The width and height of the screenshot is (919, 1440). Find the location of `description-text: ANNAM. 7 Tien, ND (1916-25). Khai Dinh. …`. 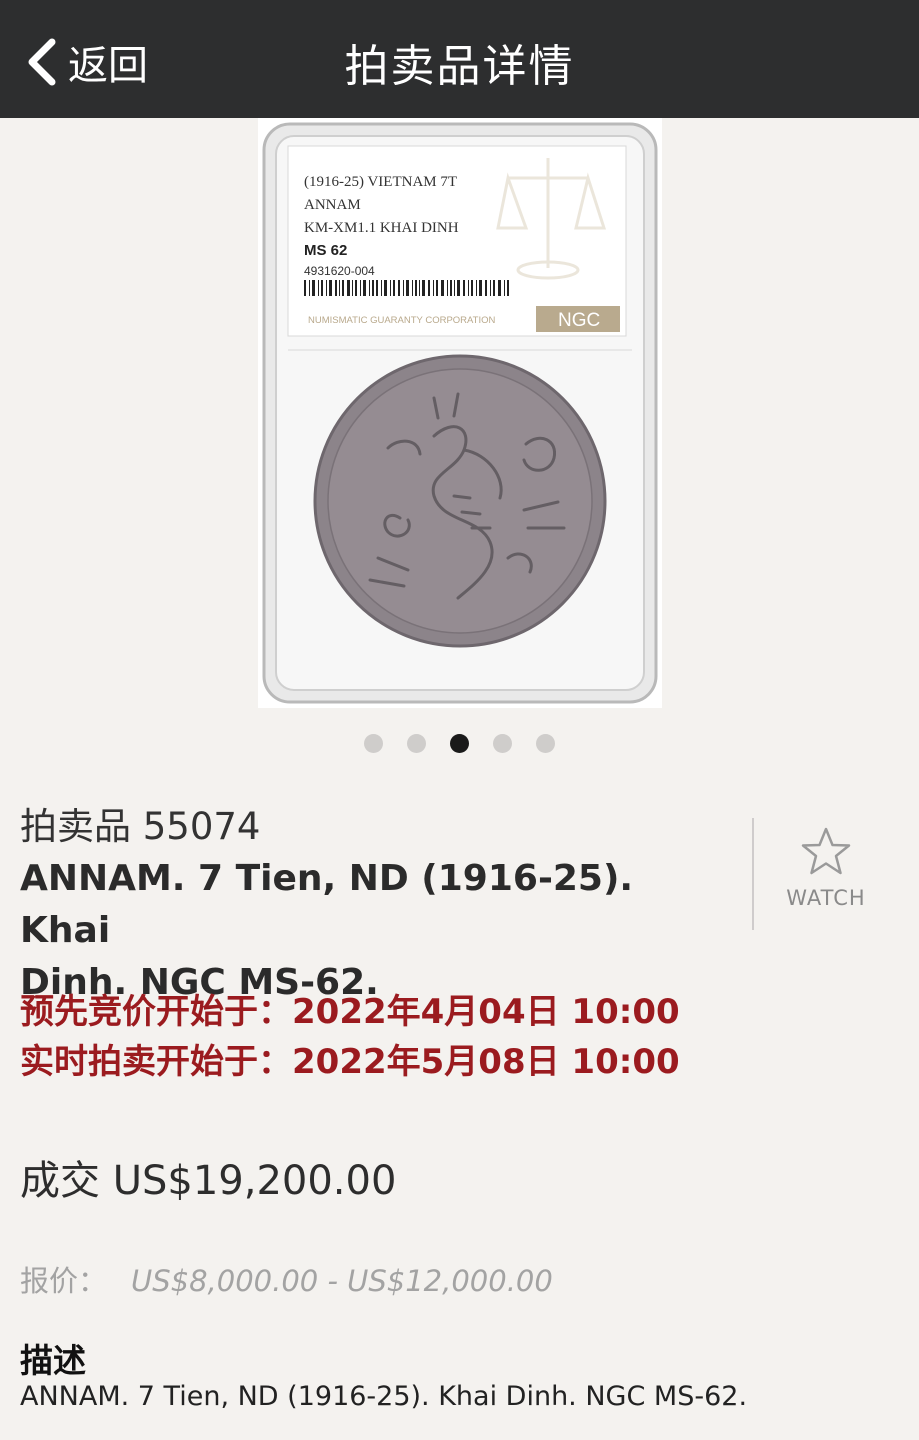

description-text: ANNAM. 7 Tien, ND (1916-25). Khai Dinh. … is located at coordinates (384, 1396).